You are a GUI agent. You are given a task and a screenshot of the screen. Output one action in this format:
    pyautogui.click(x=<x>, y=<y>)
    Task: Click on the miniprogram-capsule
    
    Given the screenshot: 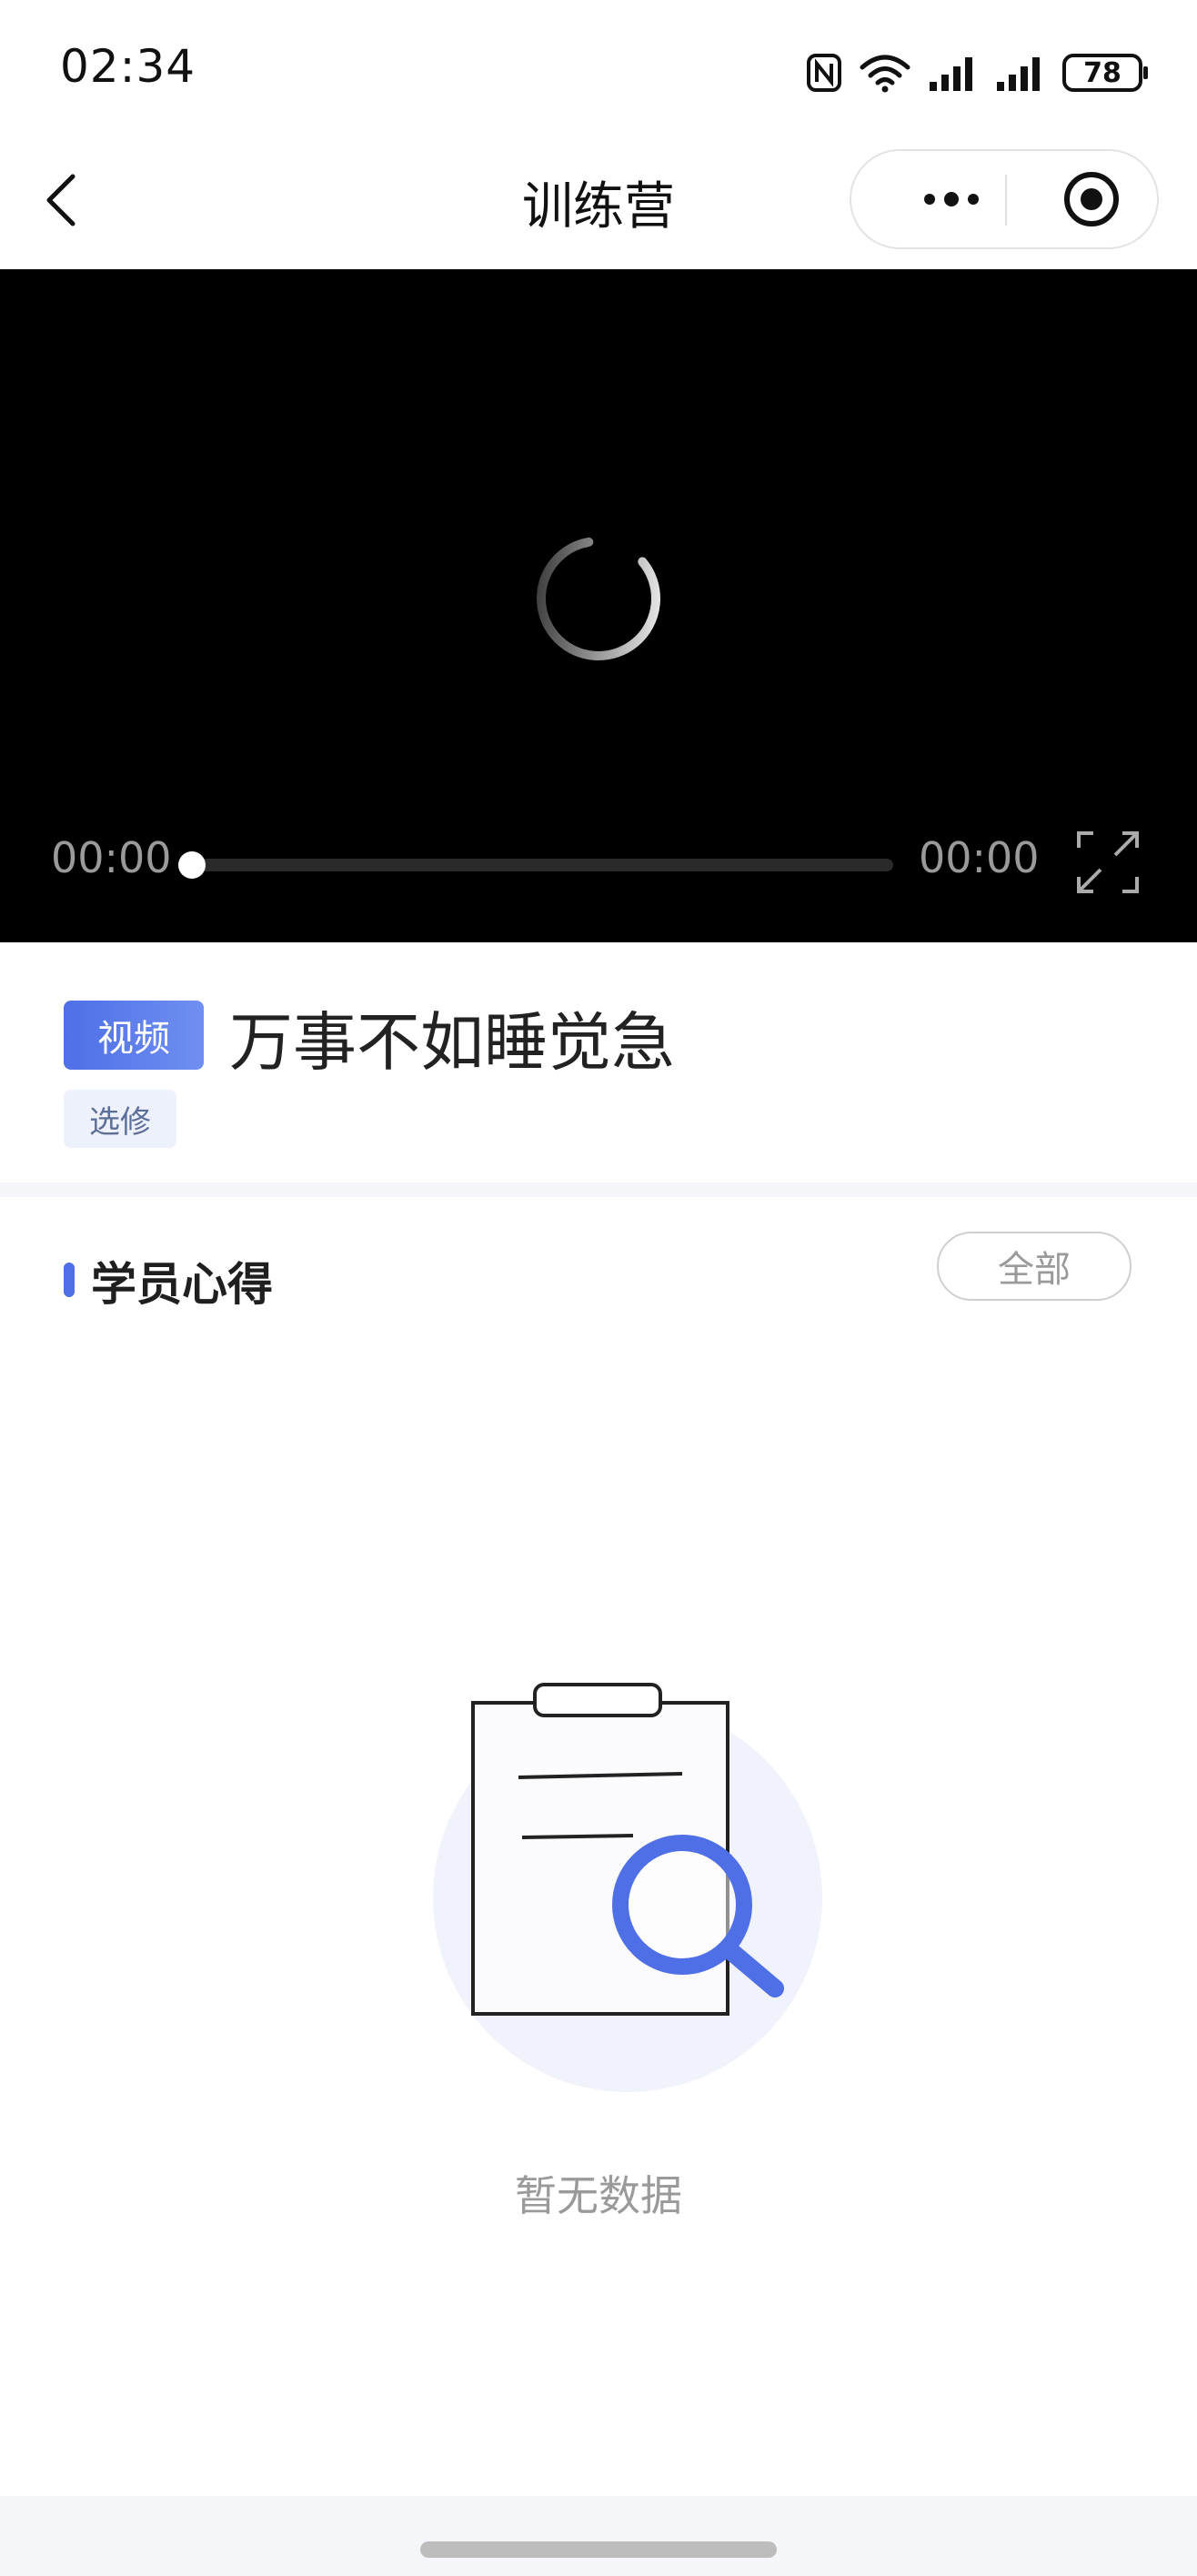 What is the action you would take?
    pyautogui.click(x=1004, y=199)
    